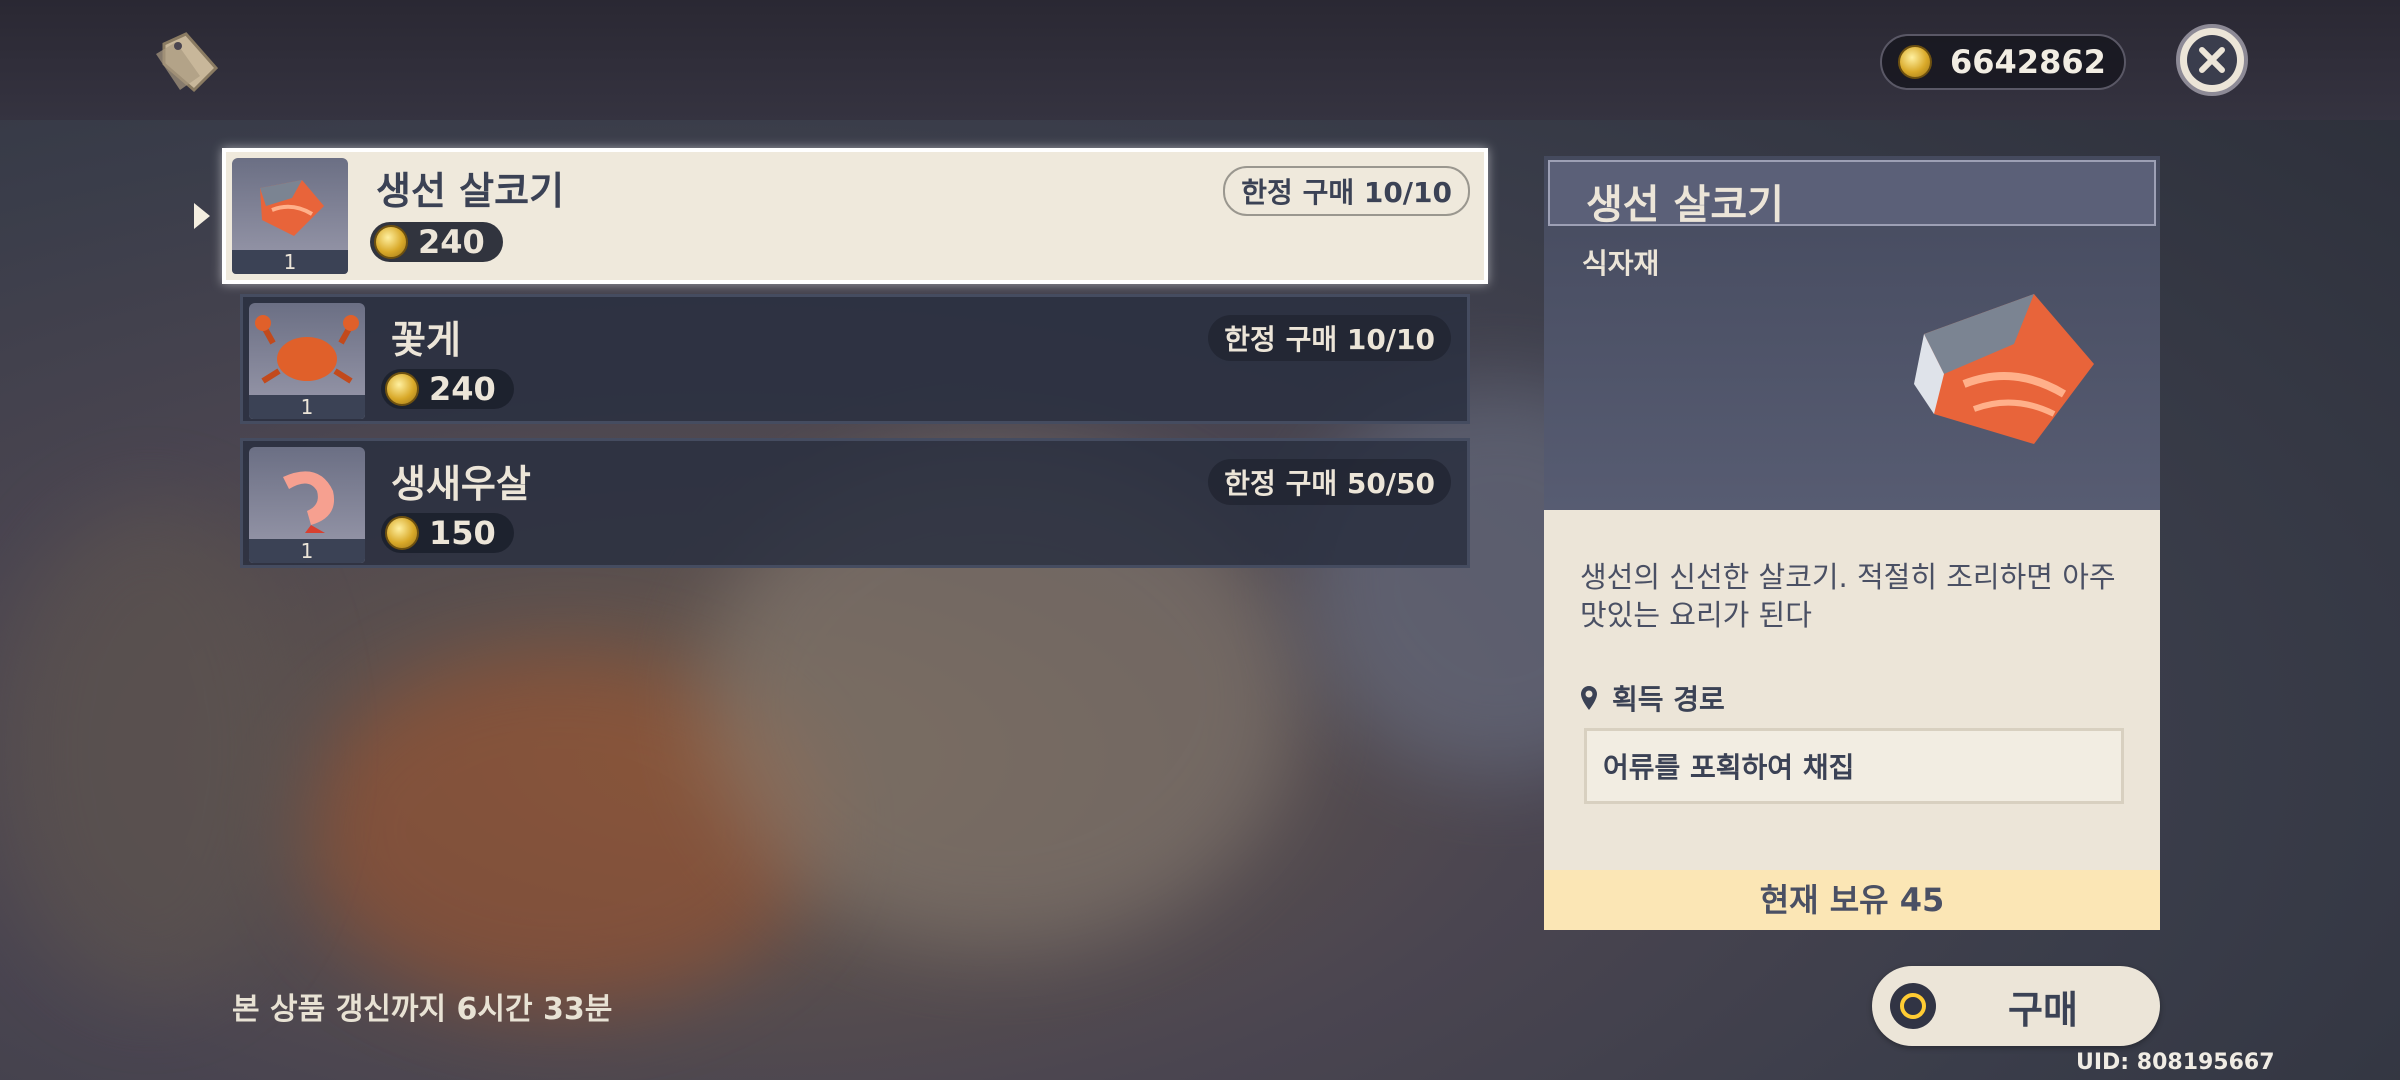 This screenshot has width=2400, height=1080. I want to click on background-blur, so click(150, 750).